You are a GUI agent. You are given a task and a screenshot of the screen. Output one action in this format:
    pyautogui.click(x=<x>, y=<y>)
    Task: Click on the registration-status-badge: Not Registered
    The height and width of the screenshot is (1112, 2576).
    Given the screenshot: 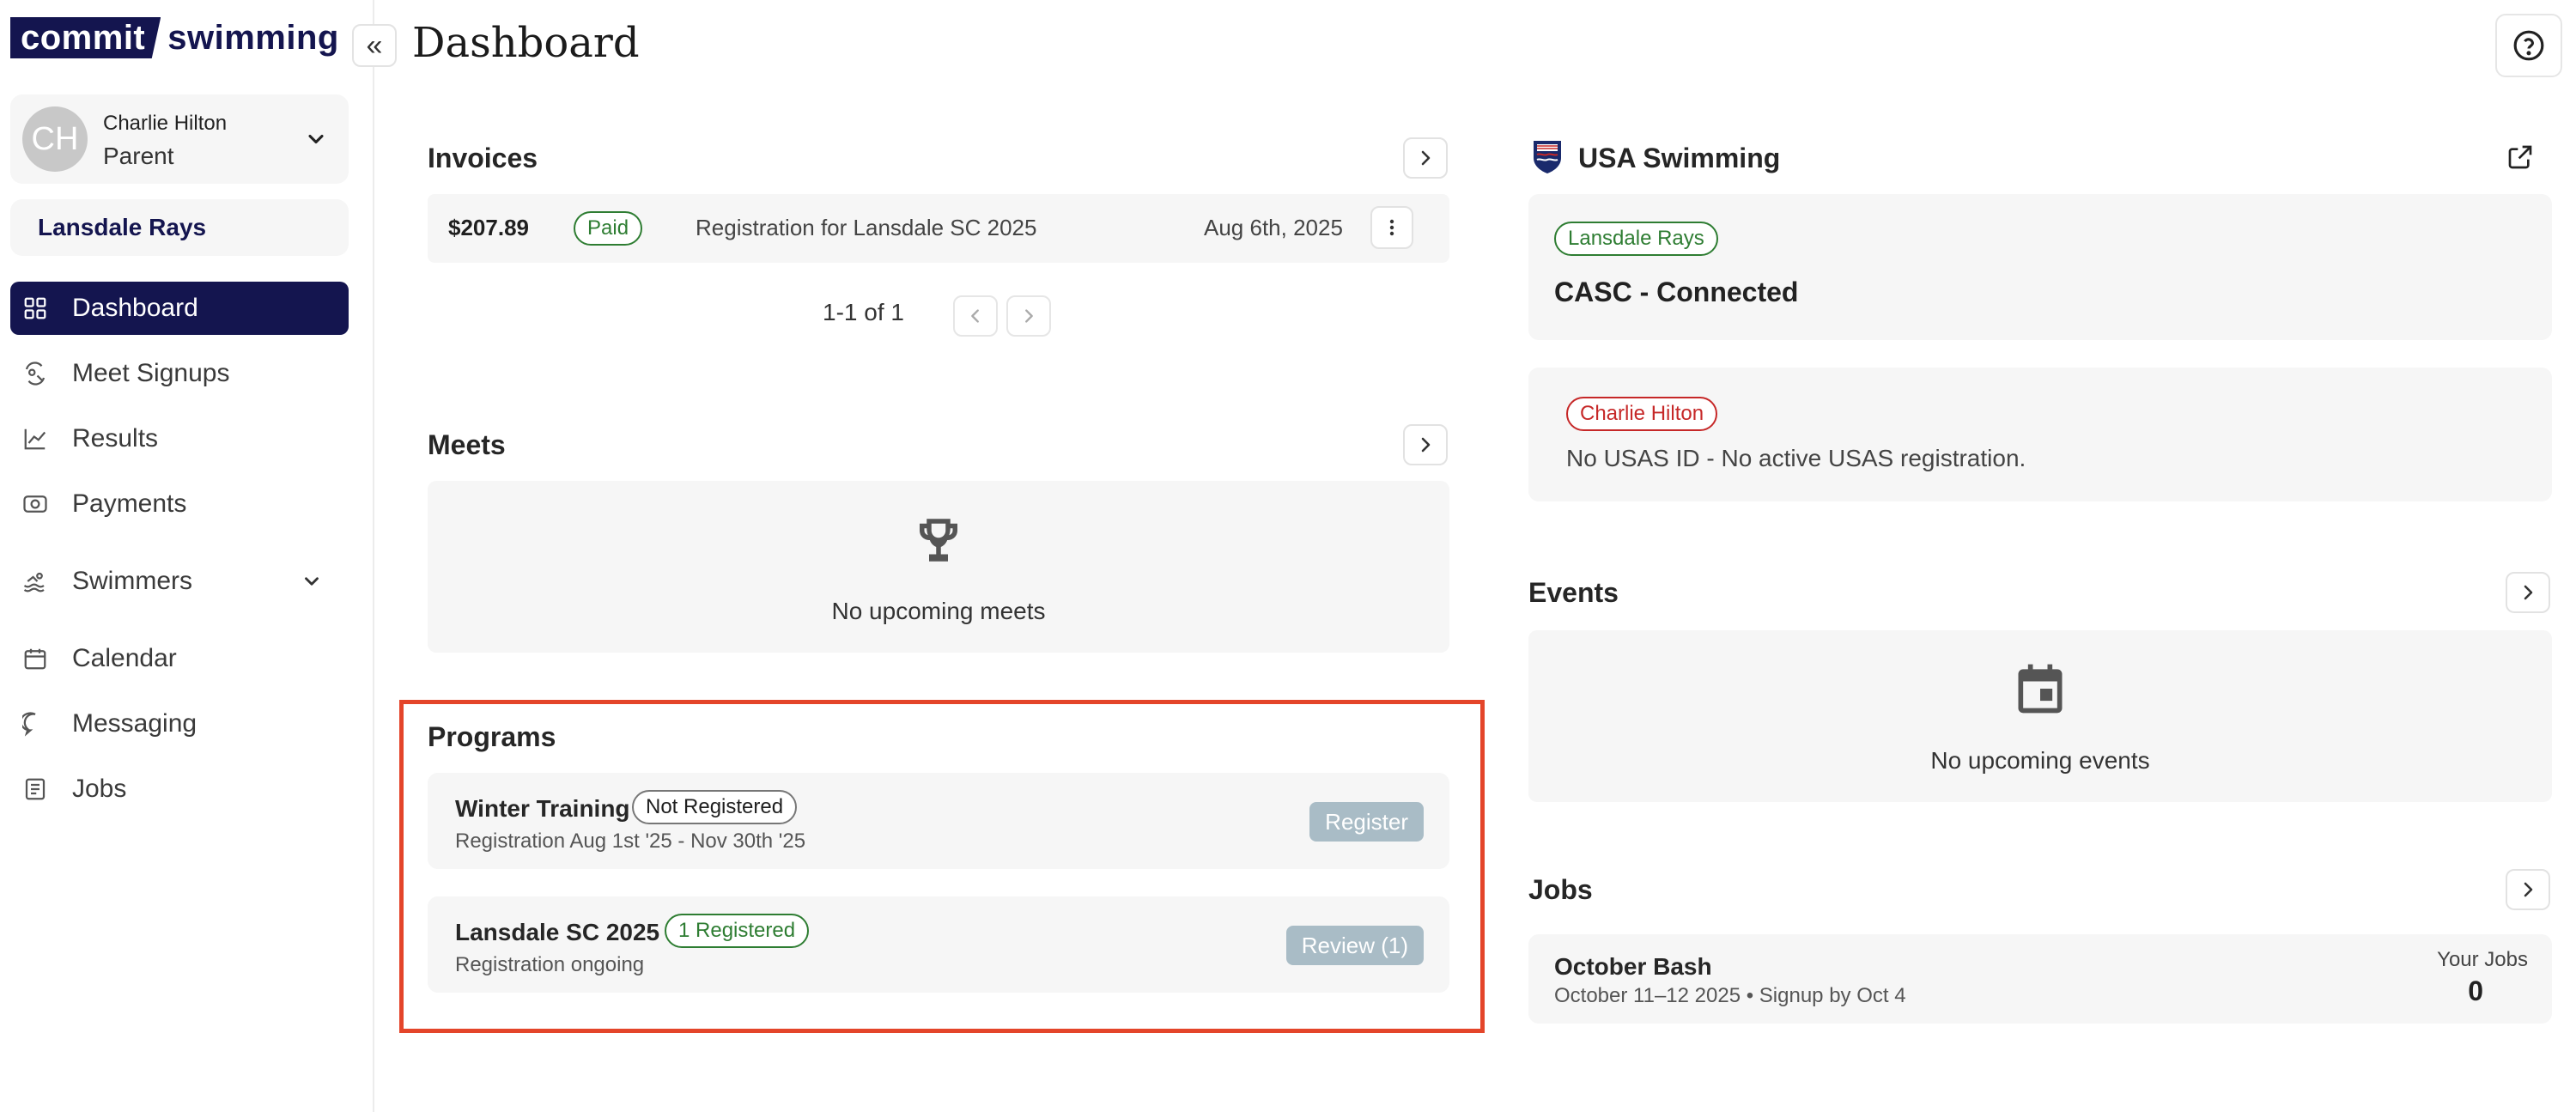 What is the action you would take?
    pyautogui.click(x=715, y=807)
    